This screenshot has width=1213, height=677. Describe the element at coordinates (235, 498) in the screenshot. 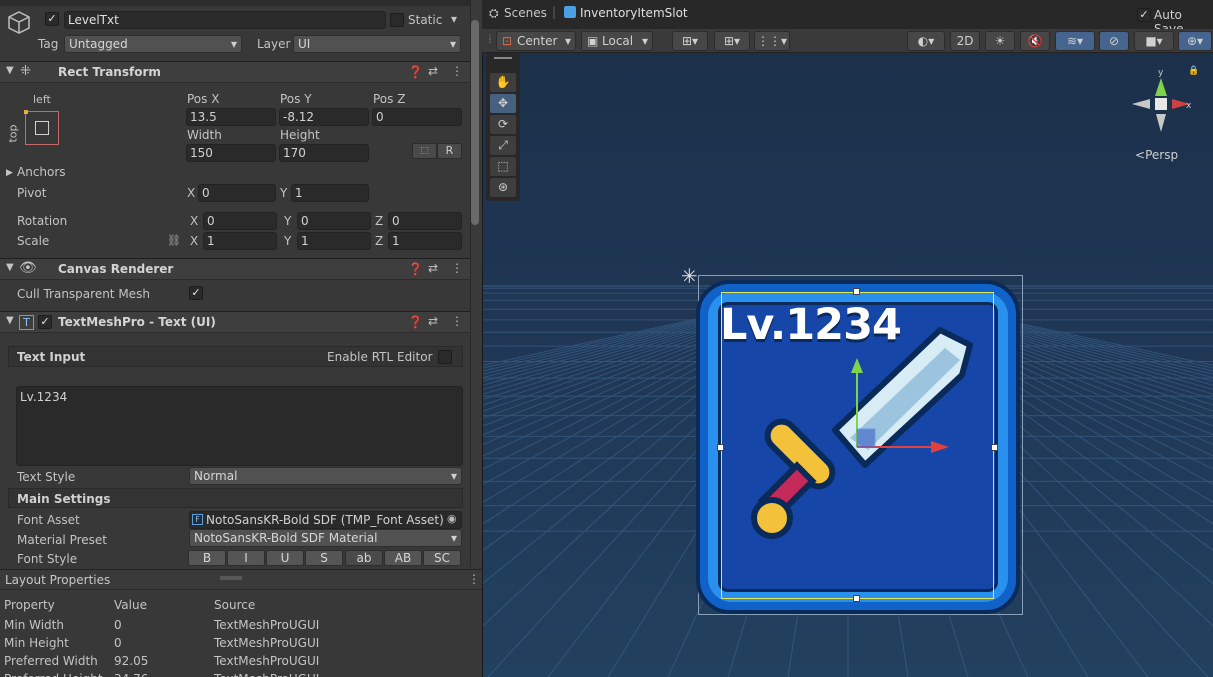

I see `main-settings-section: Main Settings` at that location.